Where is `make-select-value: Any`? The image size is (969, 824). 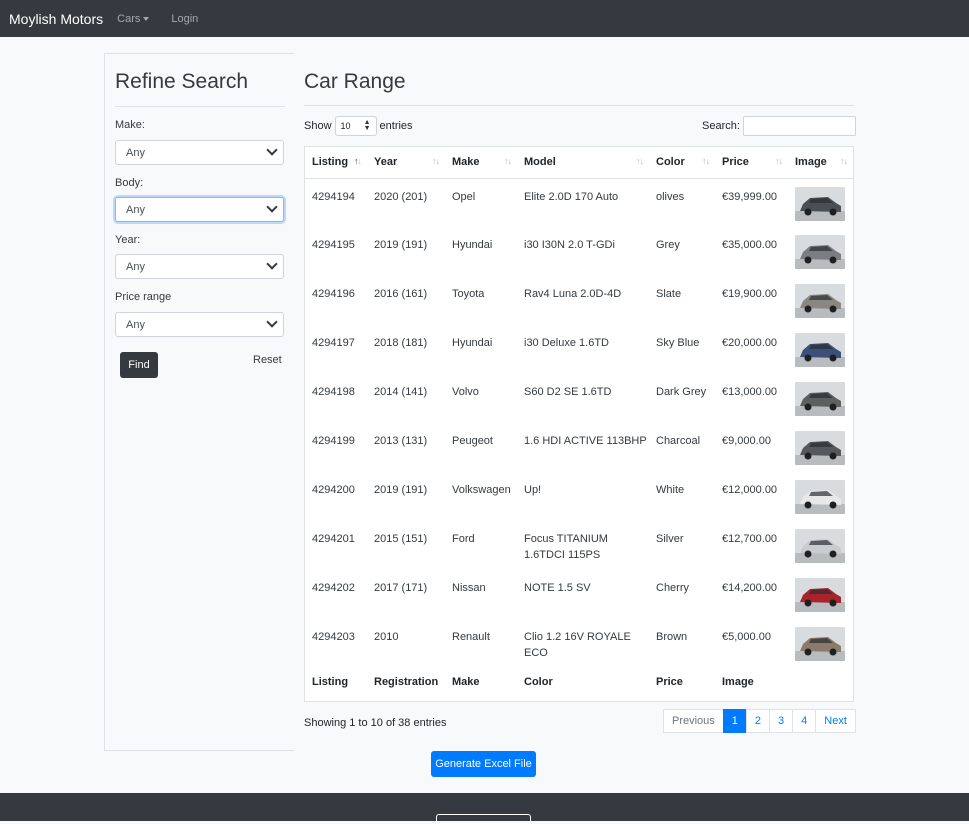 make-select-value: Any is located at coordinates (135, 152).